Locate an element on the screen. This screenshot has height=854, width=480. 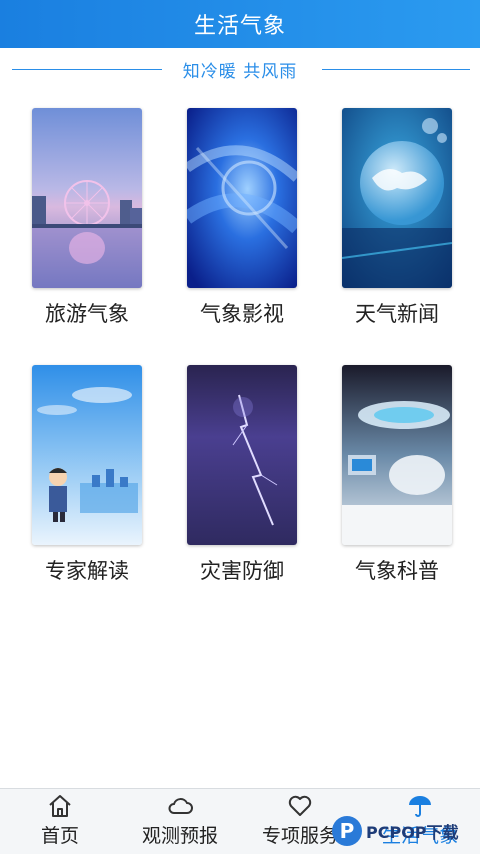
tile-label: 专家解读 is located at coordinates (87, 571).